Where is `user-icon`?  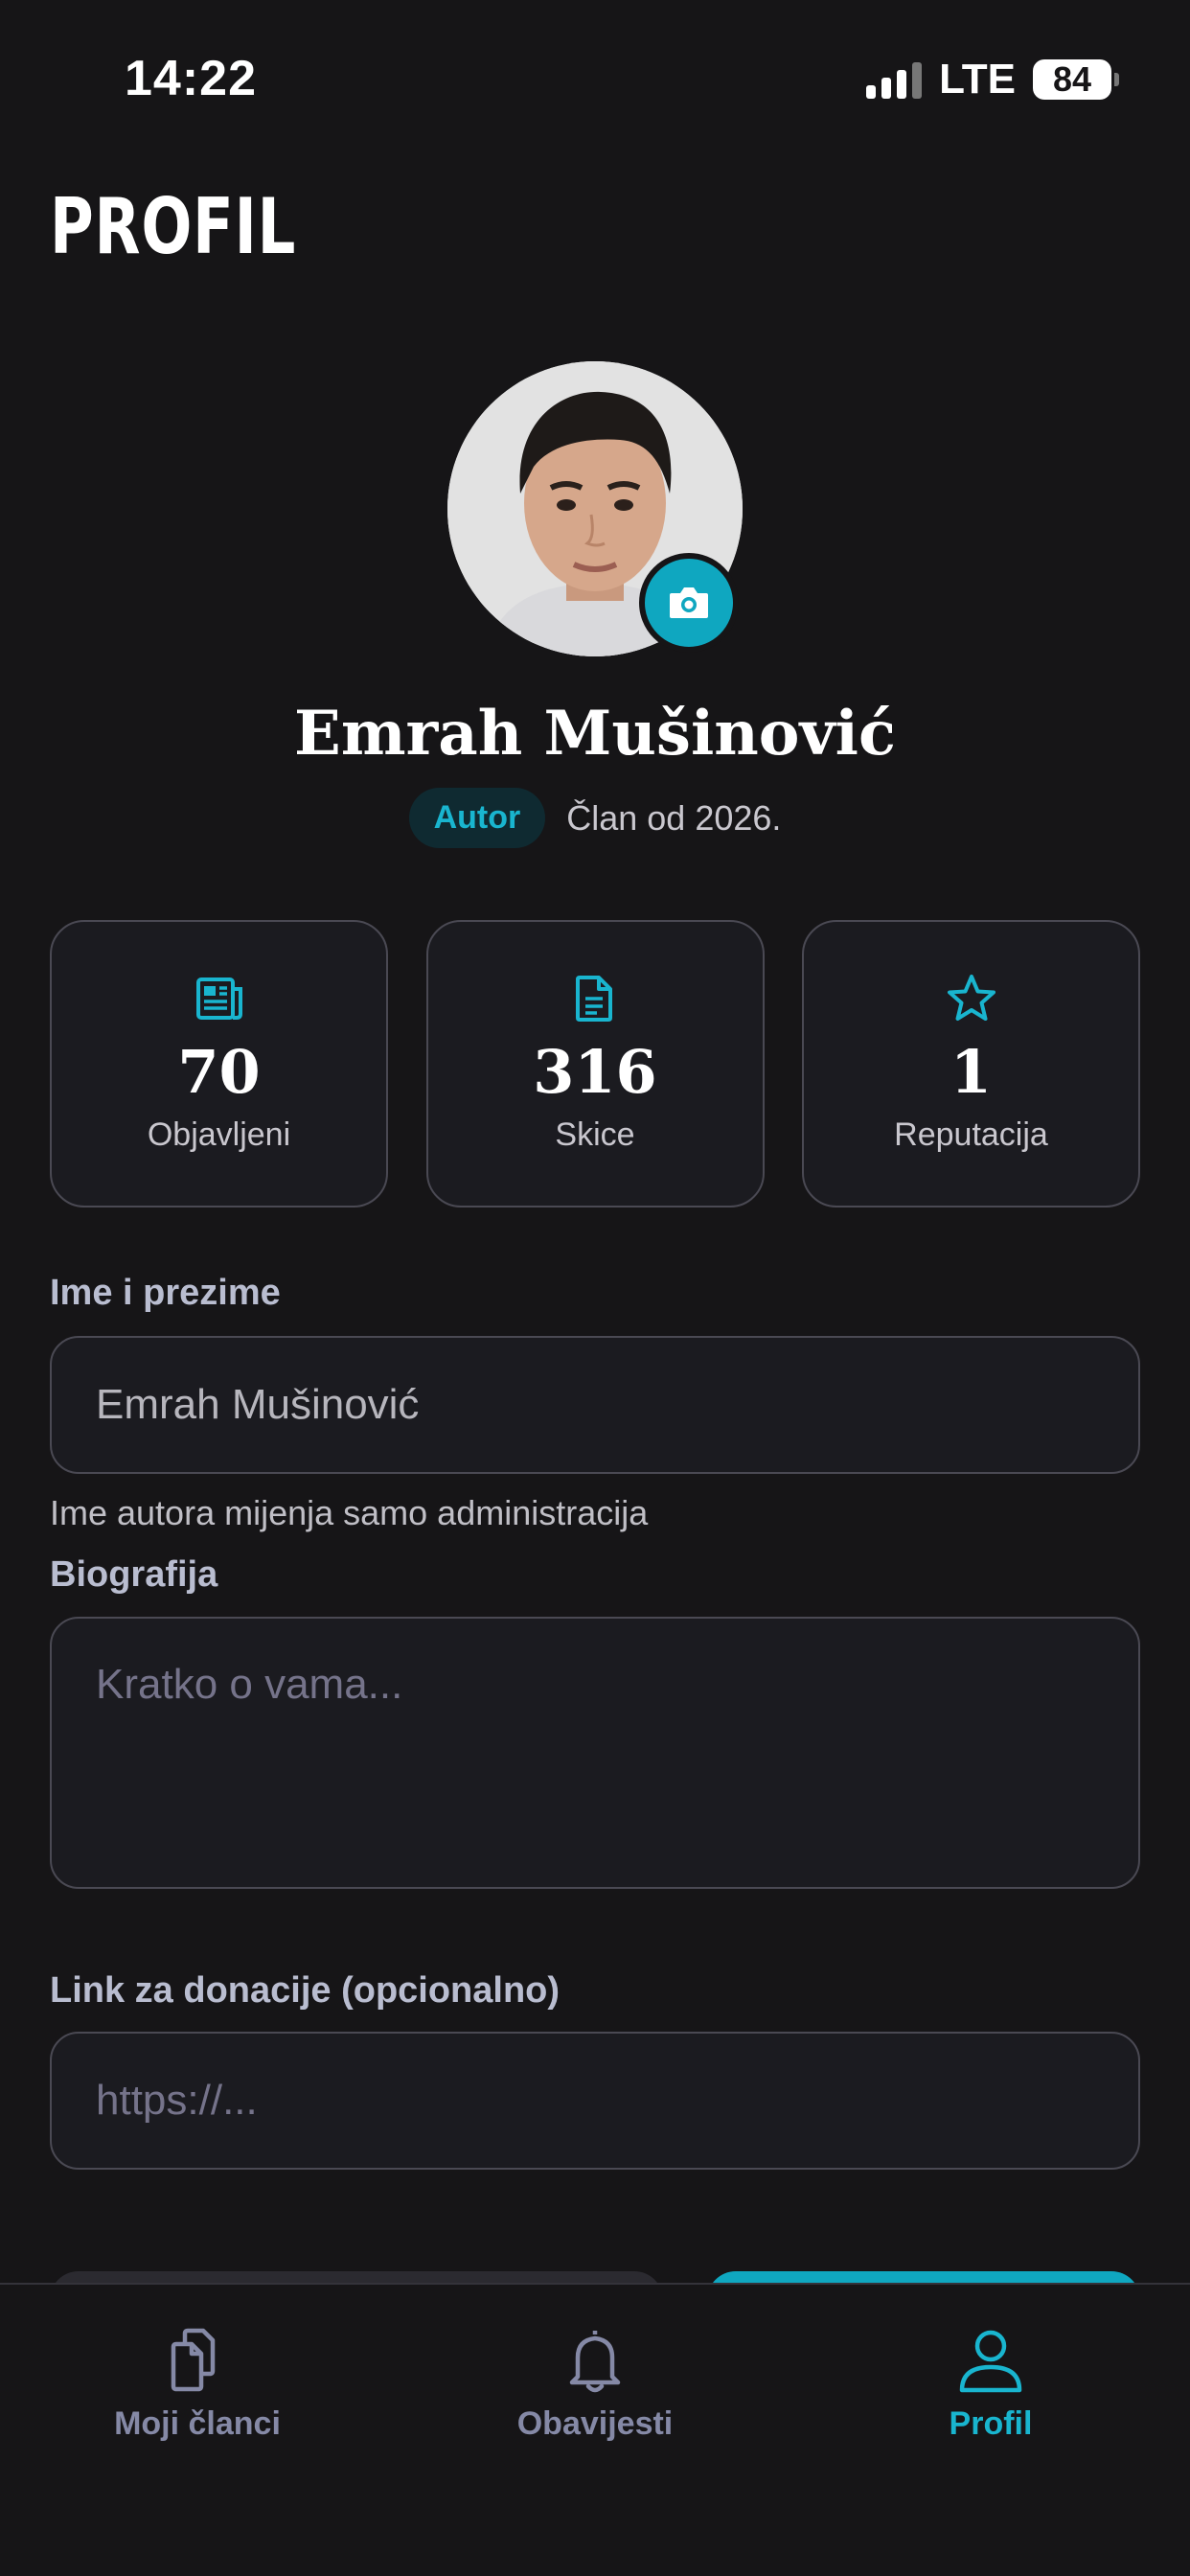 user-icon is located at coordinates (990, 2361).